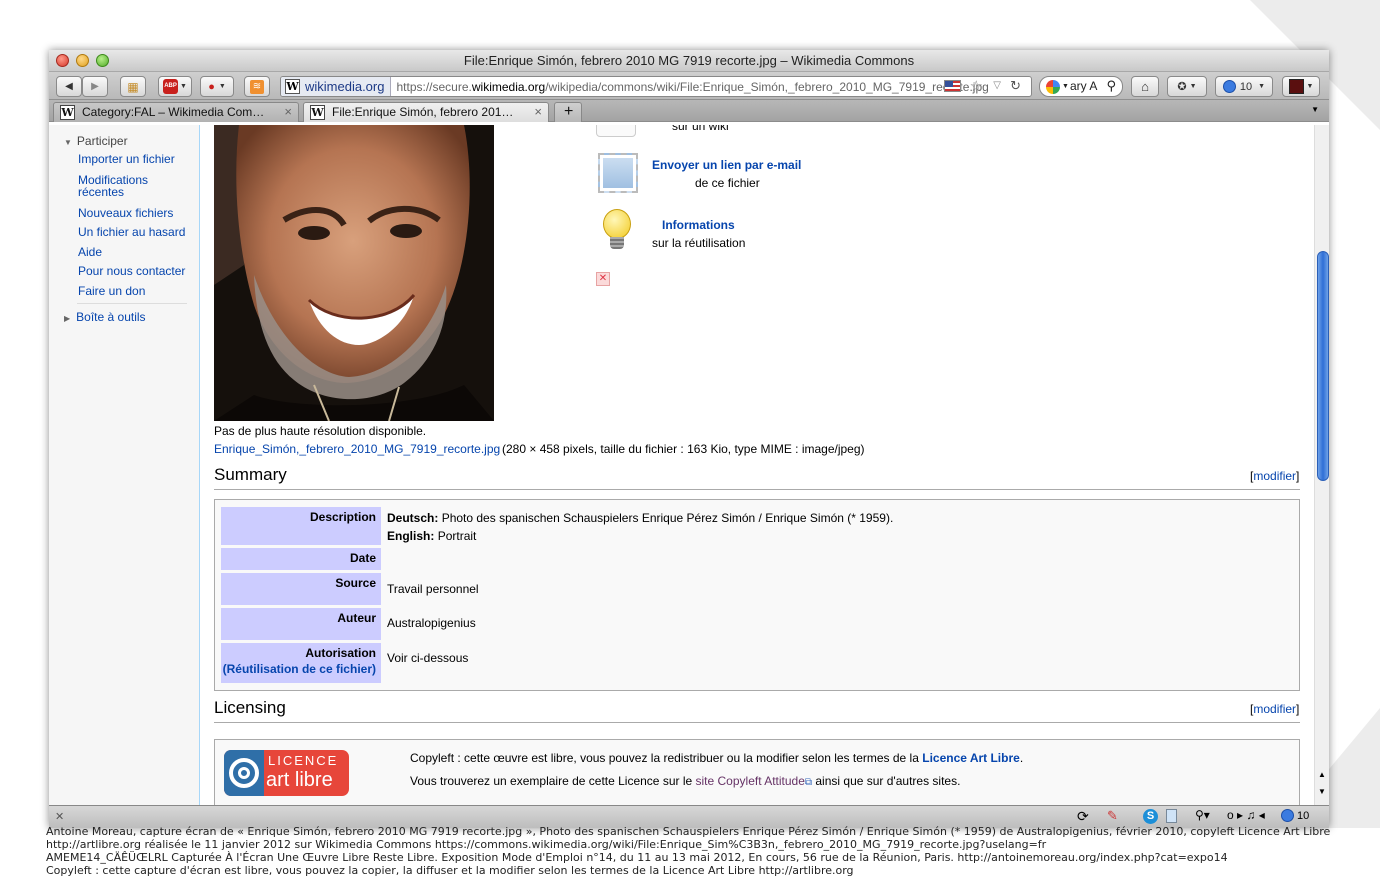 This screenshot has height=878, width=1380. I want to click on tab-category-fal: W Category:FAL – Wikimedia Com… ×, so click(176, 112).